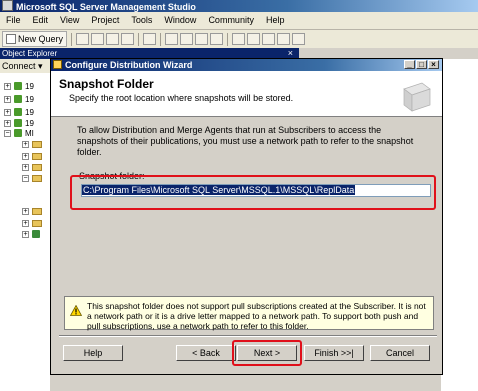 The height and width of the screenshot is (391, 478). I want to click on minimize-button: _, so click(409, 64).